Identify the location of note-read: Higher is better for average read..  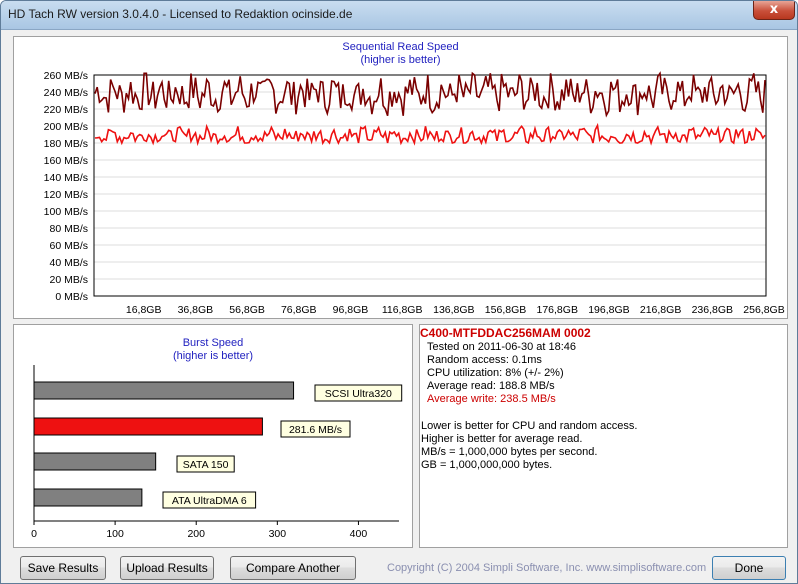
(502, 439).